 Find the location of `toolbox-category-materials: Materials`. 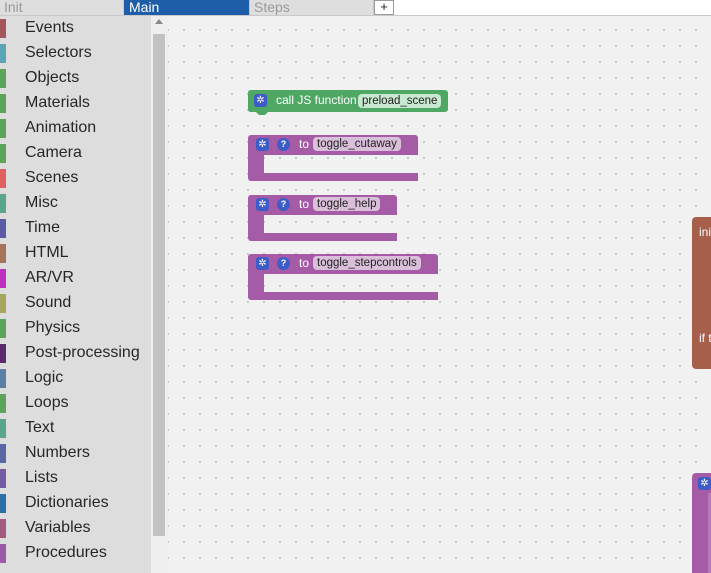

toolbox-category-materials: Materials is located at coordinates (75, 103).